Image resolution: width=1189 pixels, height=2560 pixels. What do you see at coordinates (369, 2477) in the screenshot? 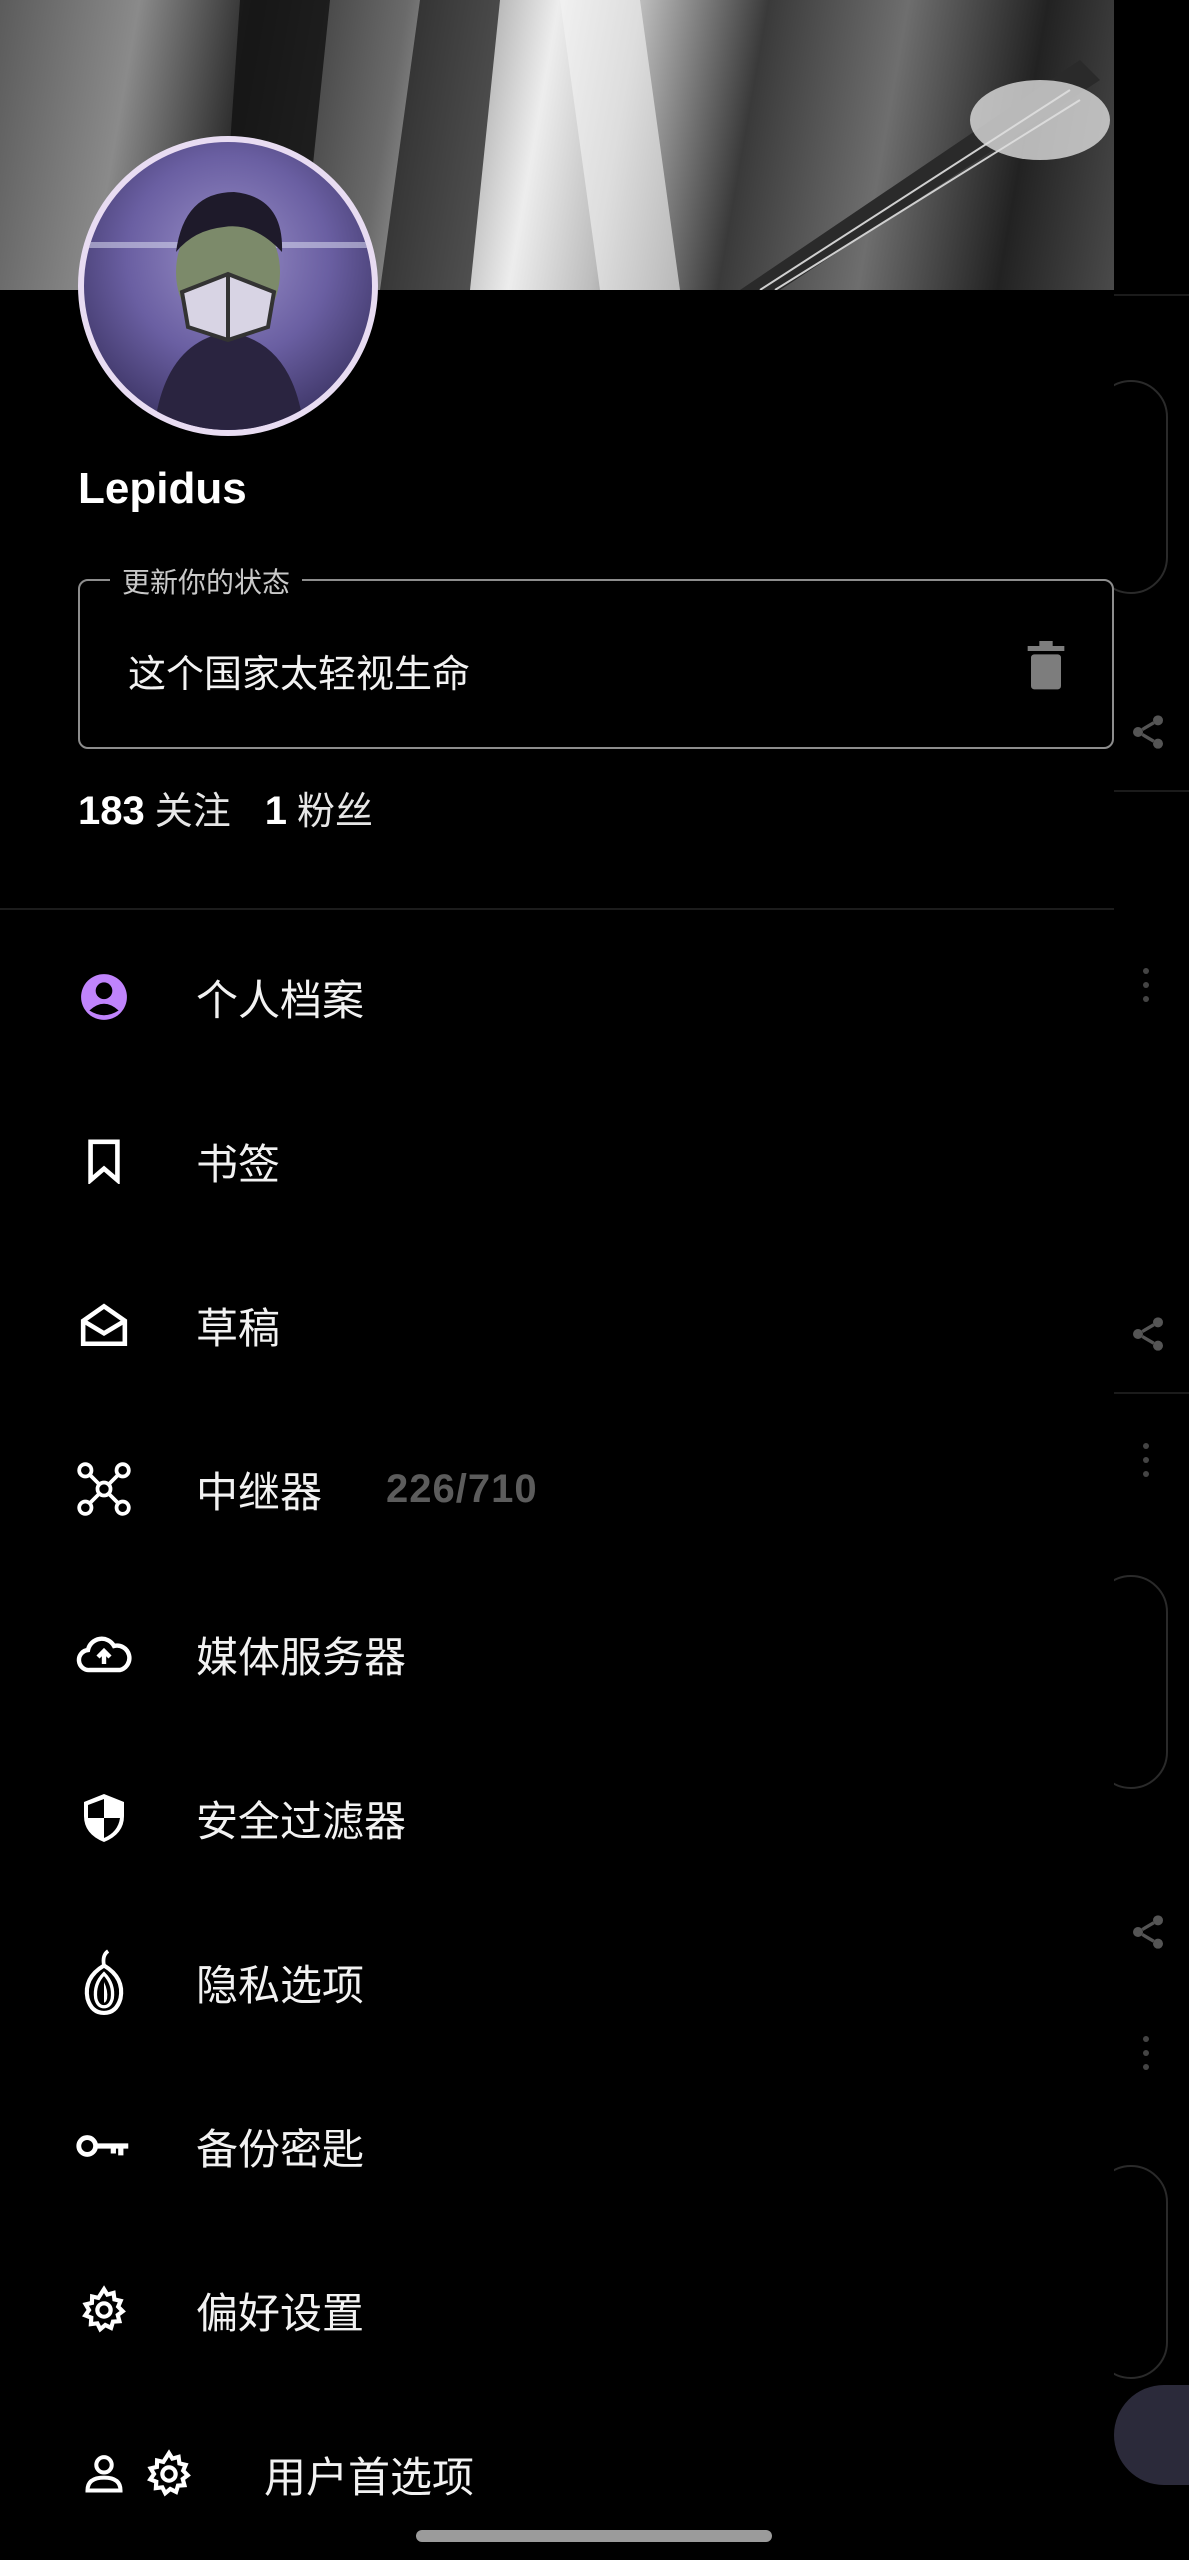
I see `menu-item-label: 用户首选项` at bounding box center [369, 2477].